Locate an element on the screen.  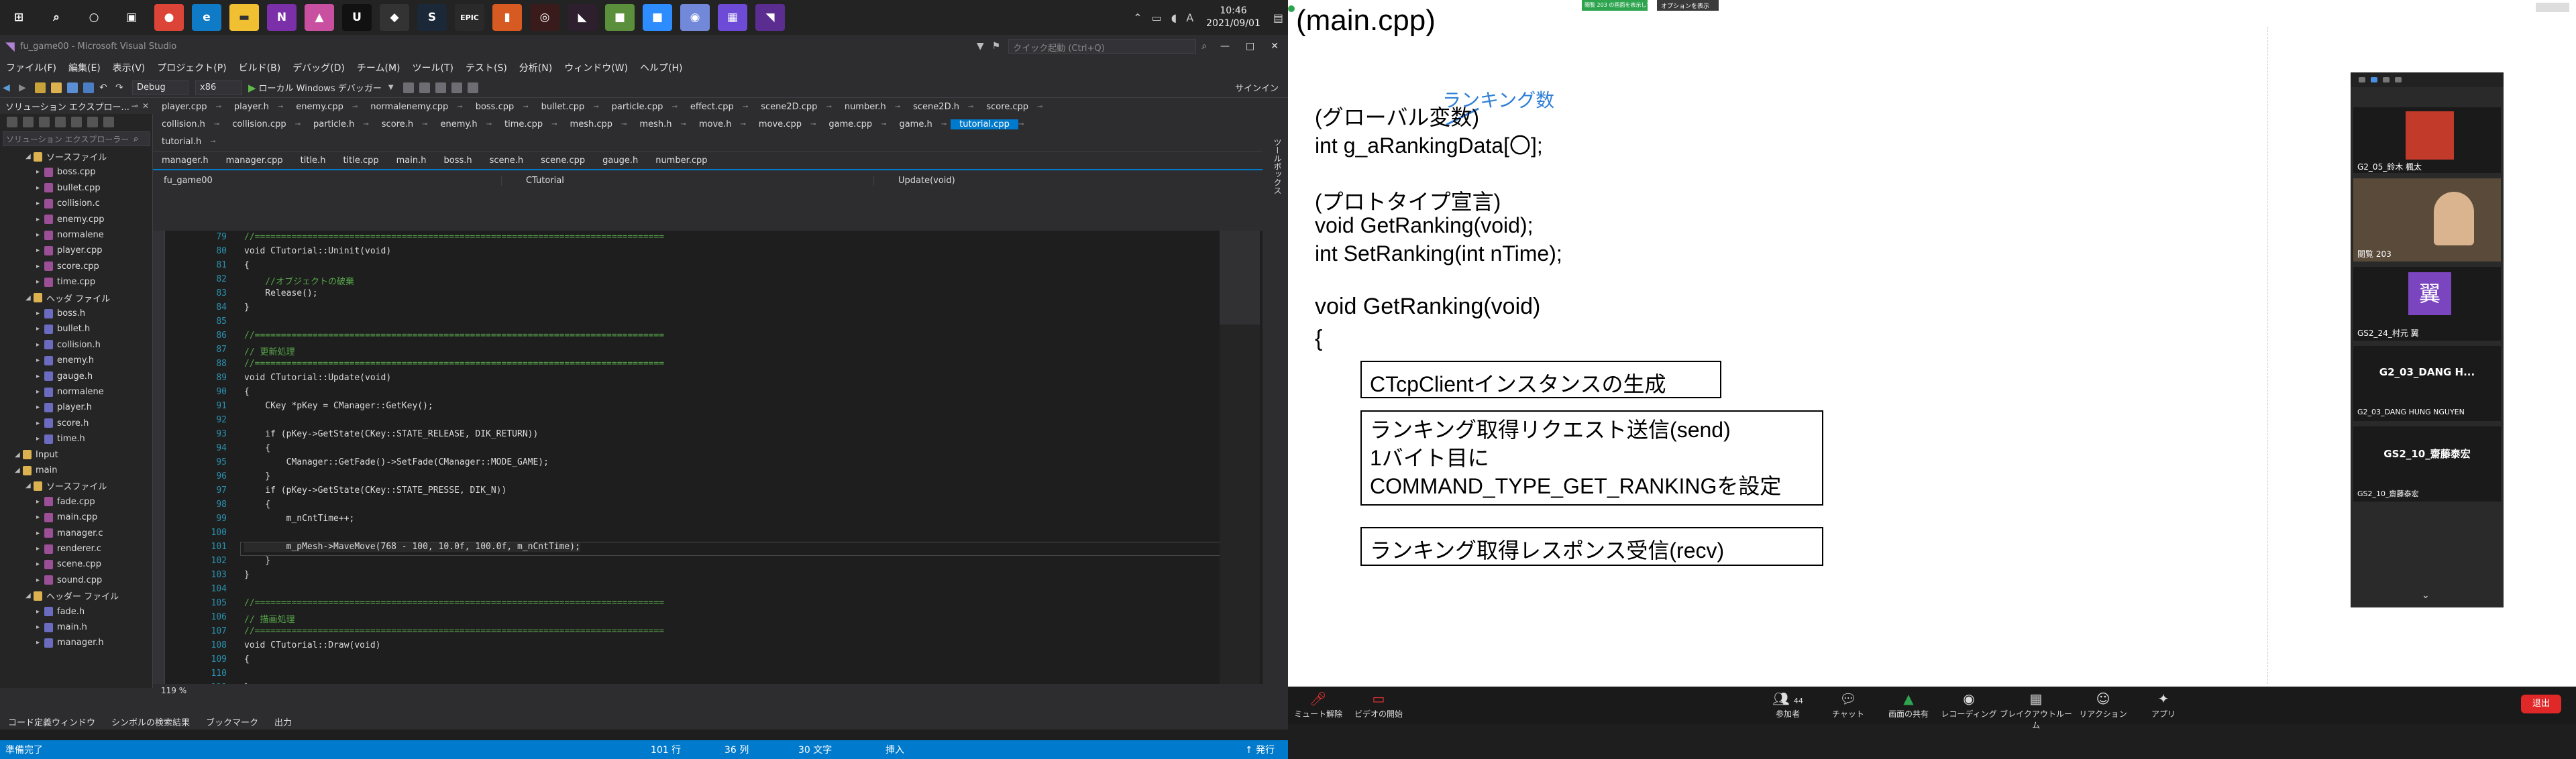
document-tab: game.cpp is located at coordinates (850, 124).